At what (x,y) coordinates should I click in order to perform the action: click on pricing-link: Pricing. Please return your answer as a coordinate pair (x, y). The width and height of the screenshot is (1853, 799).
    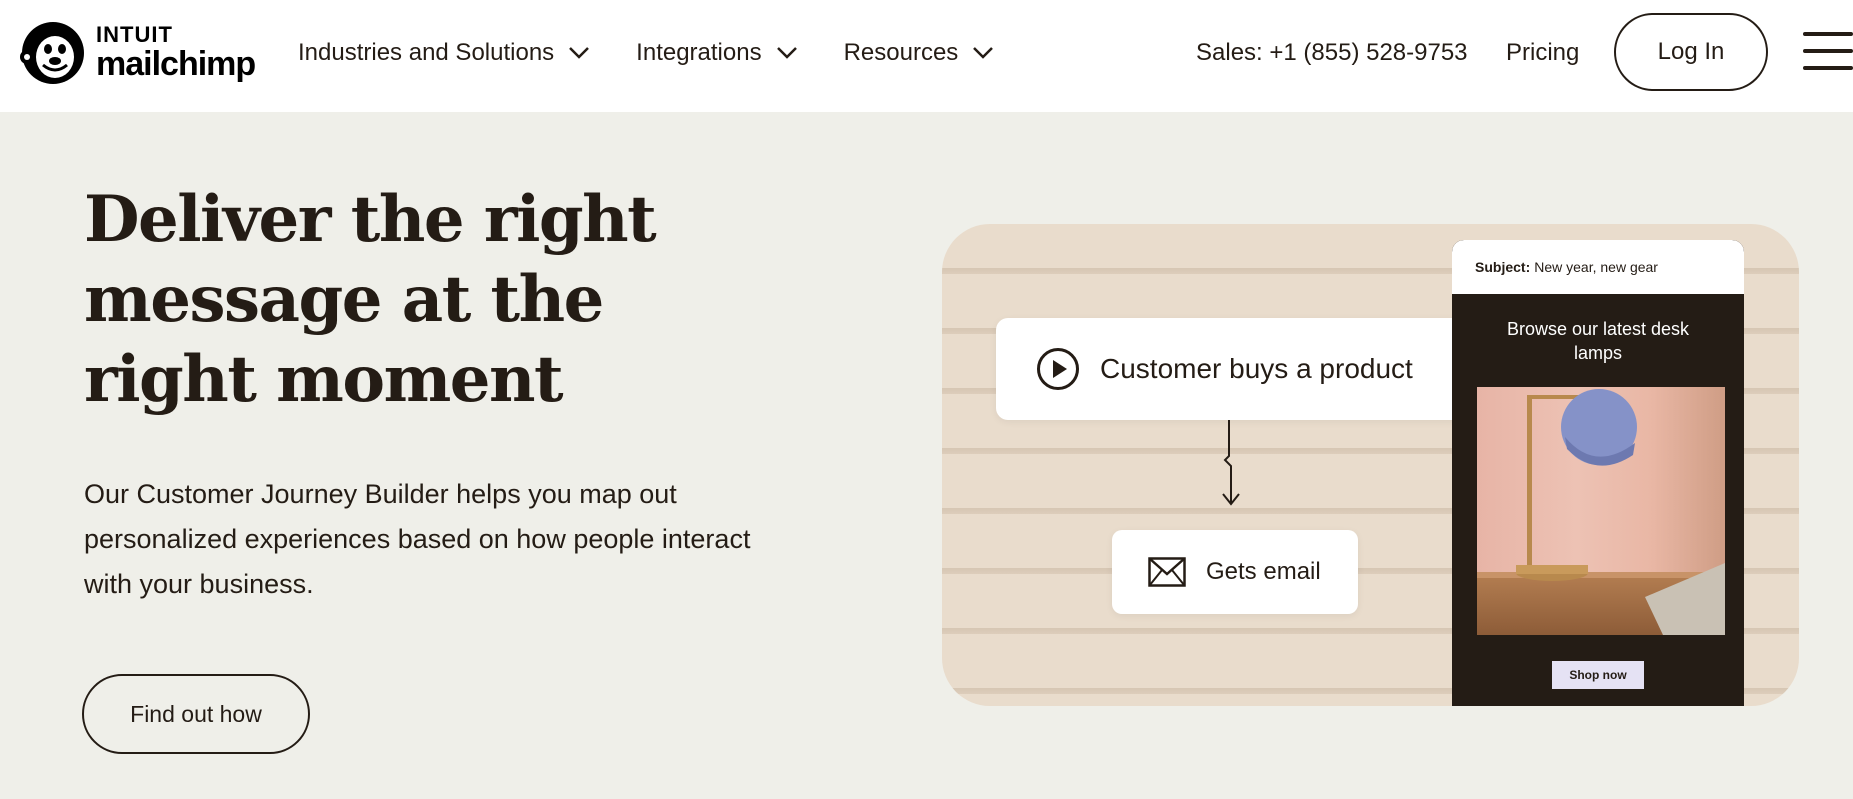
    Looking at the image, I should click on (1542, 53).